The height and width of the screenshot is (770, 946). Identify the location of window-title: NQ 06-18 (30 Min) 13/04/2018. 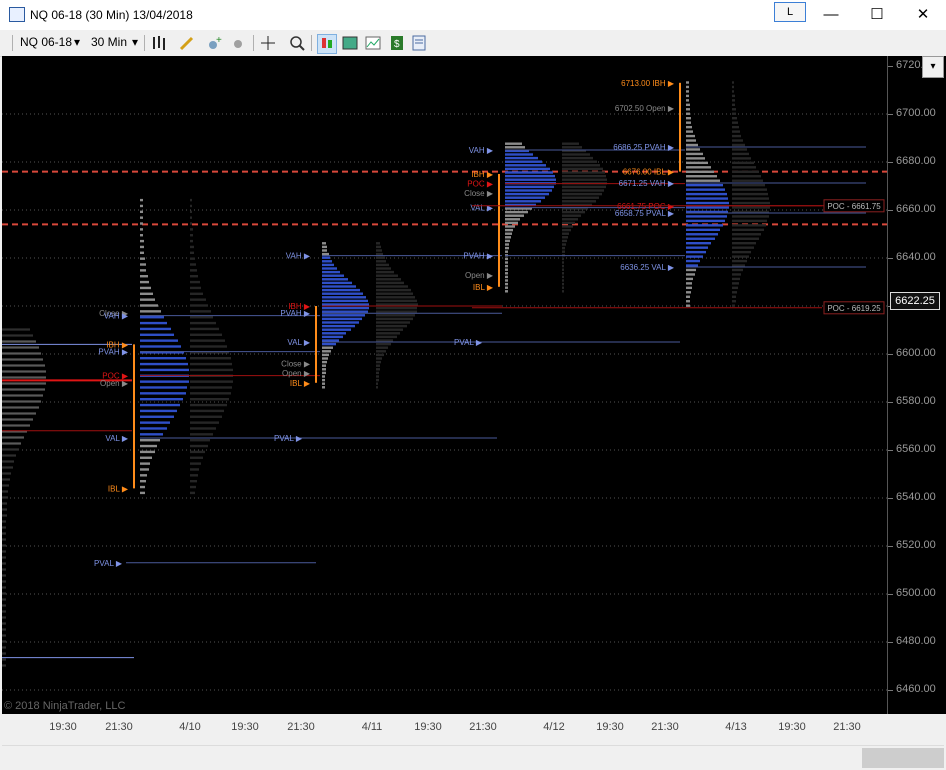
(111, 15).